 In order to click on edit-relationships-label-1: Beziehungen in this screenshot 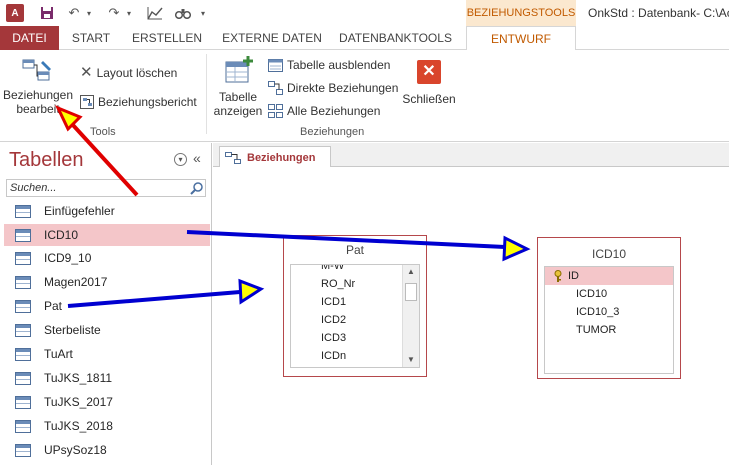, I will do `click(38, 95)`.